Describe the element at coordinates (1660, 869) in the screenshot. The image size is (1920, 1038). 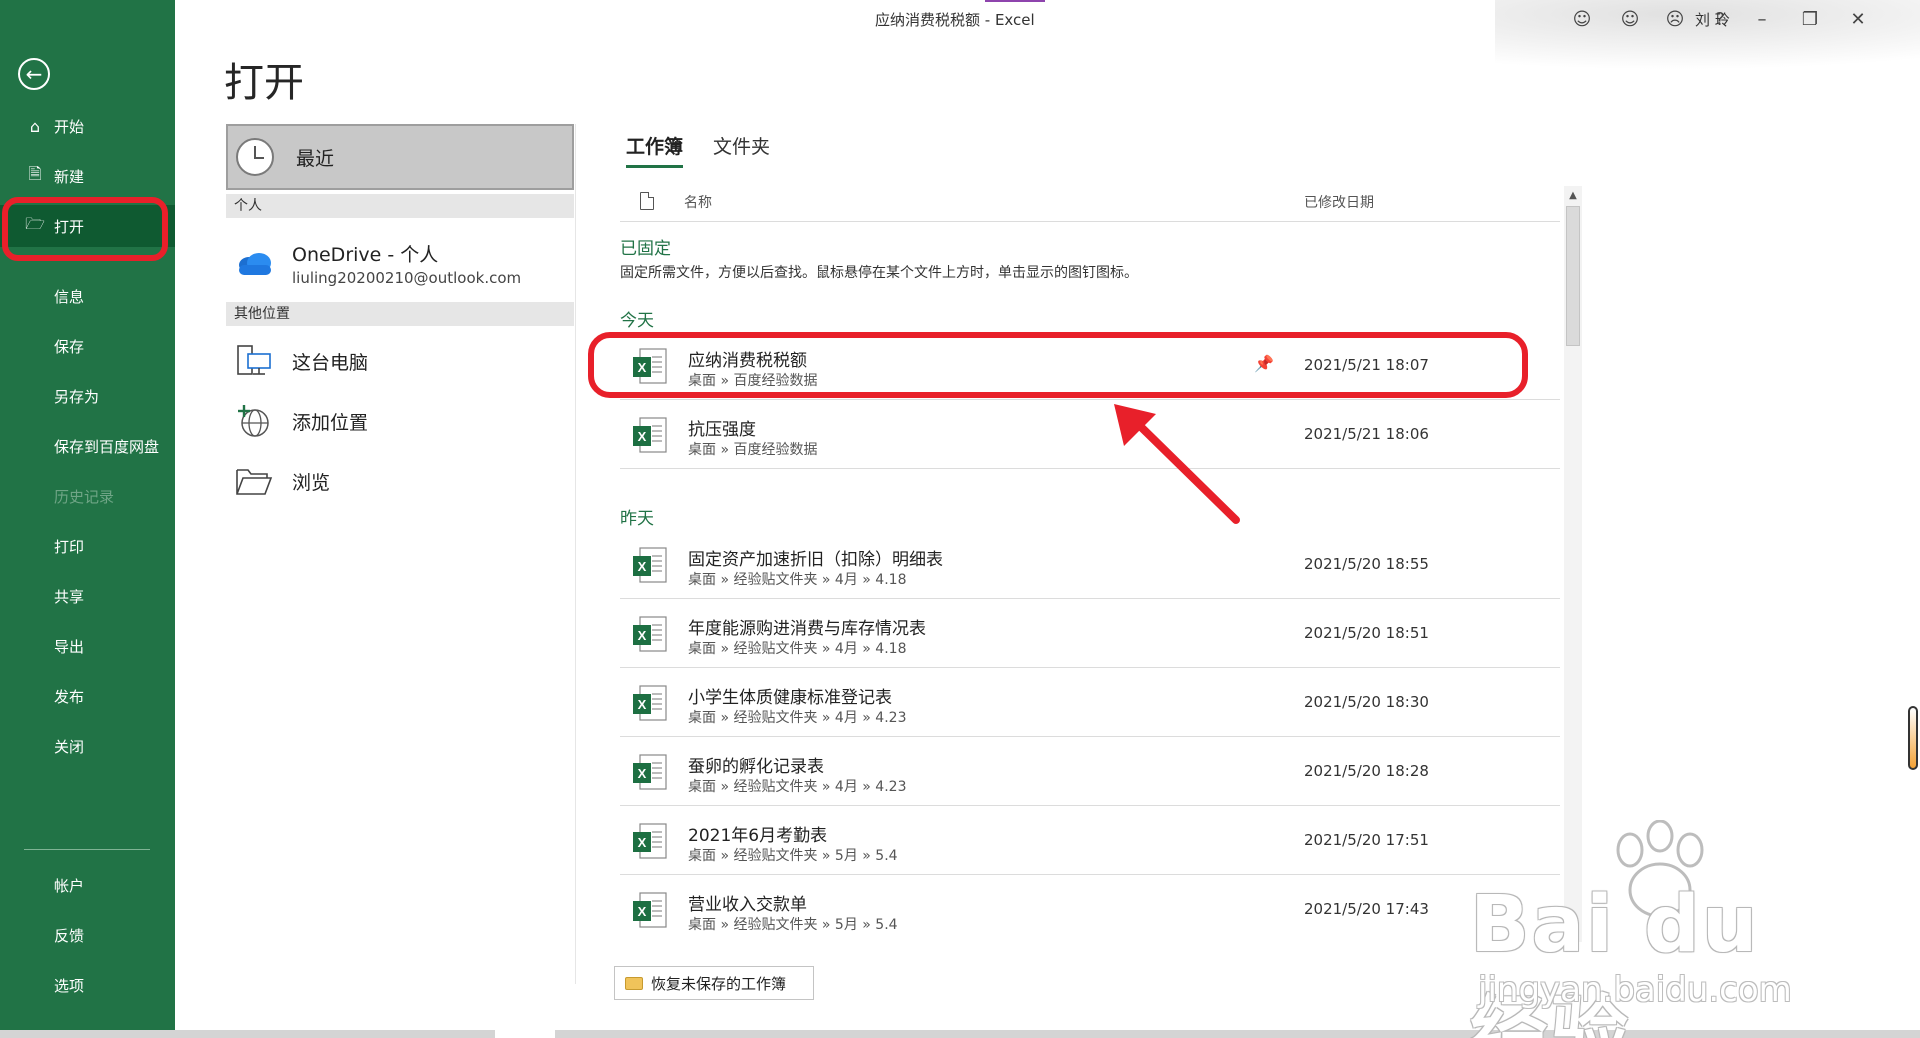
I see `baidu-paw-icon` at that location.